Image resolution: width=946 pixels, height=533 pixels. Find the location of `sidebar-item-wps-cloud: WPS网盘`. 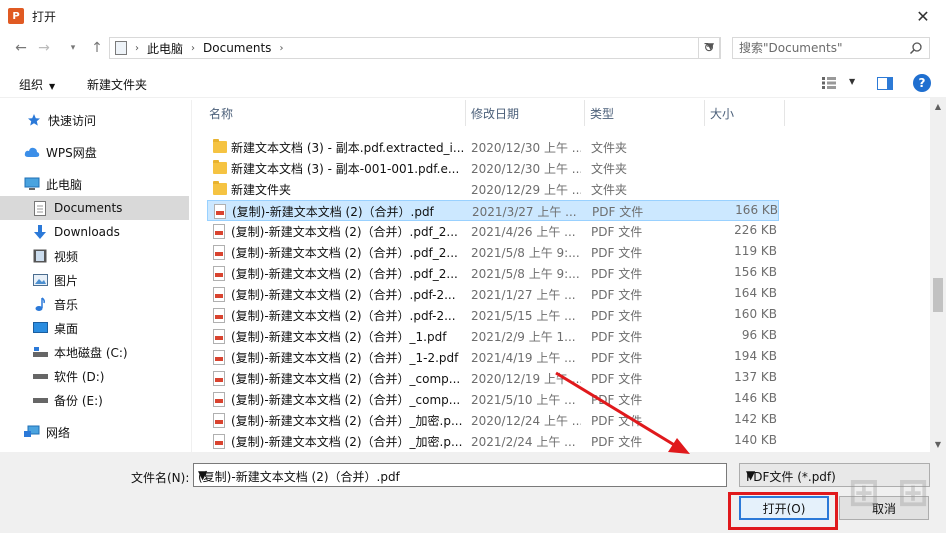

sidebar-item-wps-cloud: WPS网盘 is located at coordinates (94, 152).